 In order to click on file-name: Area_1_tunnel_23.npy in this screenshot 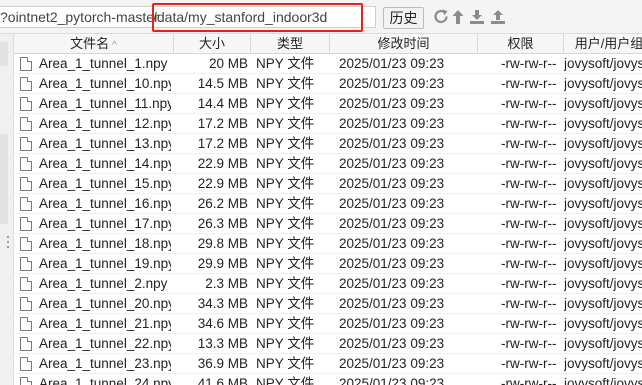, I will do `click(105, 363)`.